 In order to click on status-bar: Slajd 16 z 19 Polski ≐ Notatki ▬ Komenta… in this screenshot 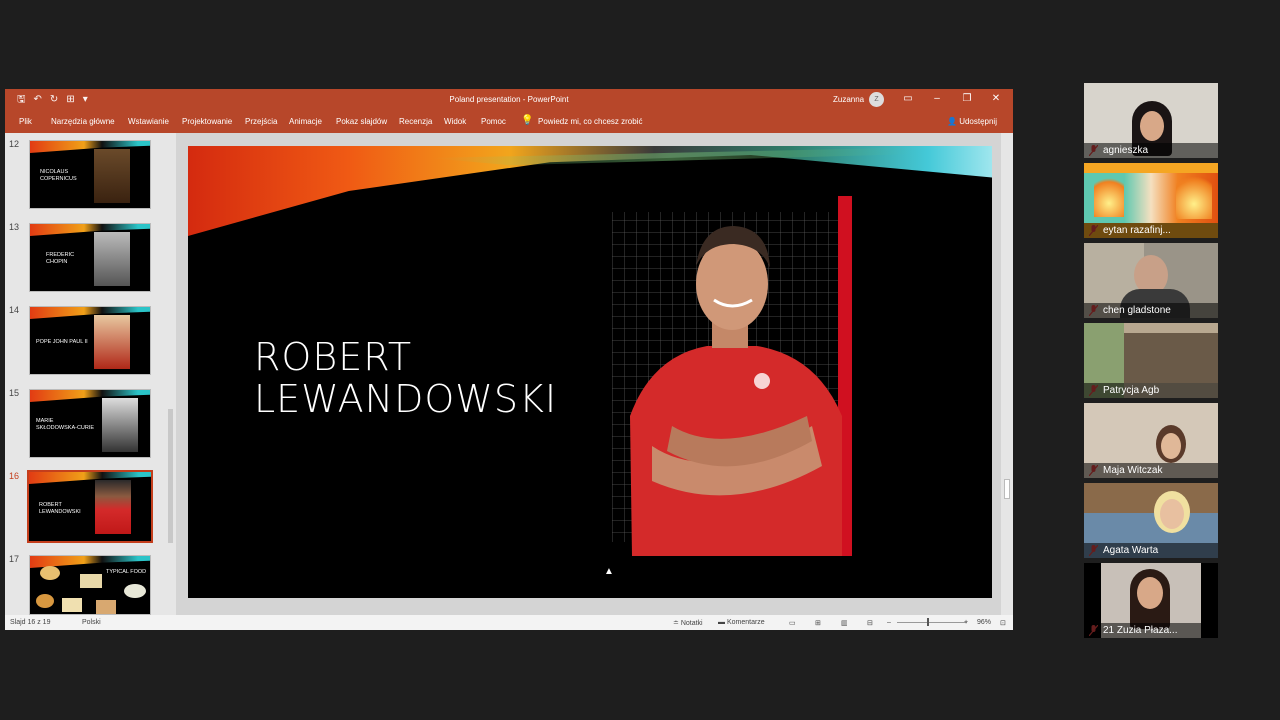, I will do `click(509, 622)`.